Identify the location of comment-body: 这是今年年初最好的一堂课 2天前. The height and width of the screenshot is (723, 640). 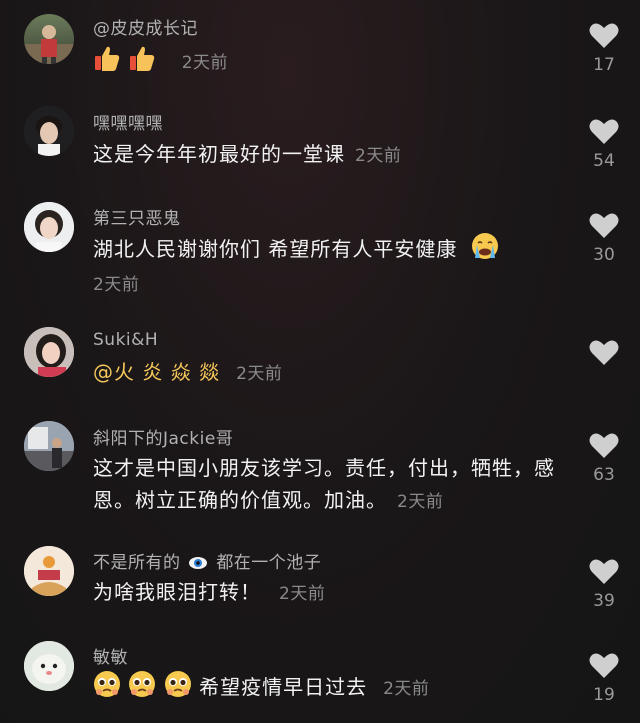
(328, 155).